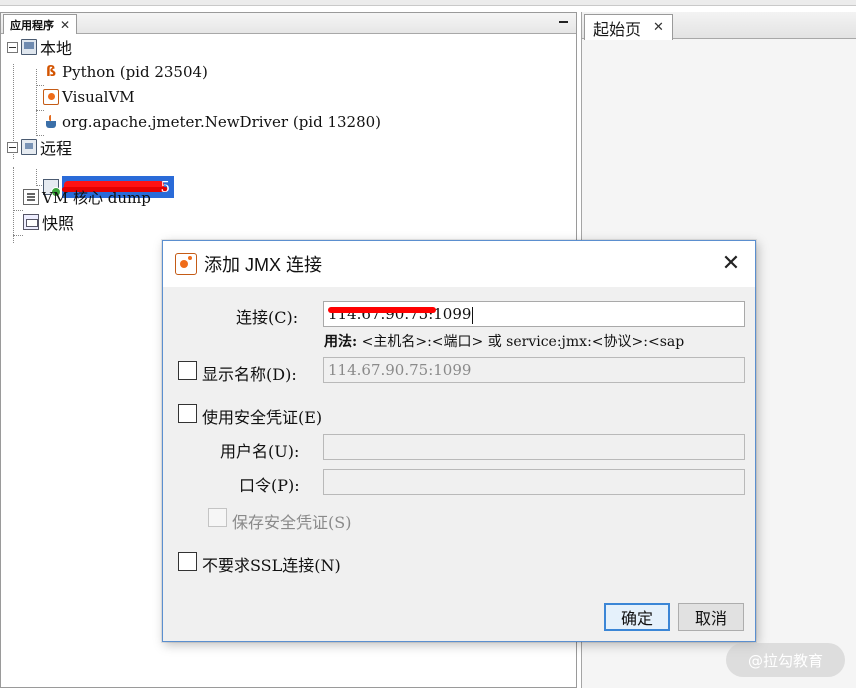 This screenshot has width=856, height=688. I want to click on redaction-mark, so click(382, 310).